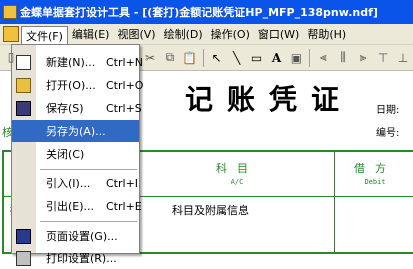 Image resolution: width=413 pixels, height=269 pixels. What do you see at coordinates (217, 58) in the screenshot?
I see `select-arrow-icon: ↖` at bounding box center [217, 58].